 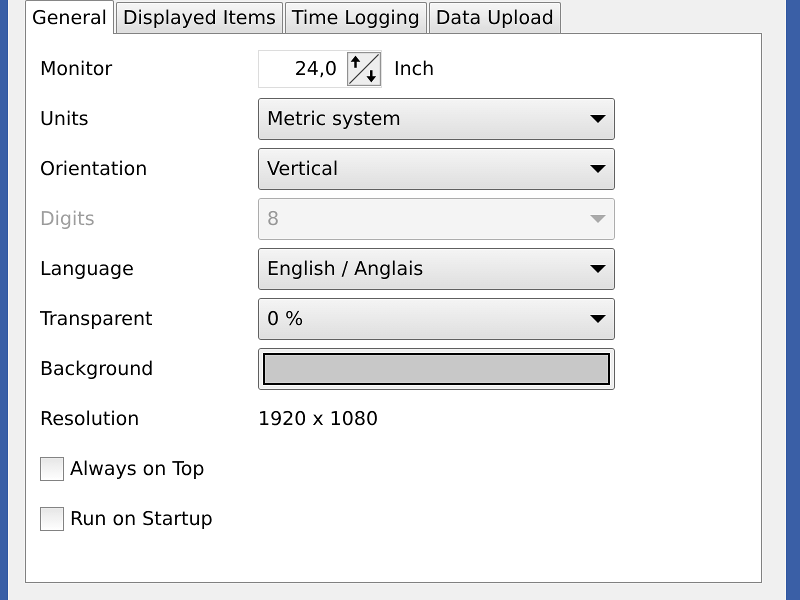 I want to click on tab: Time Logging, so click(x=355, y=17).